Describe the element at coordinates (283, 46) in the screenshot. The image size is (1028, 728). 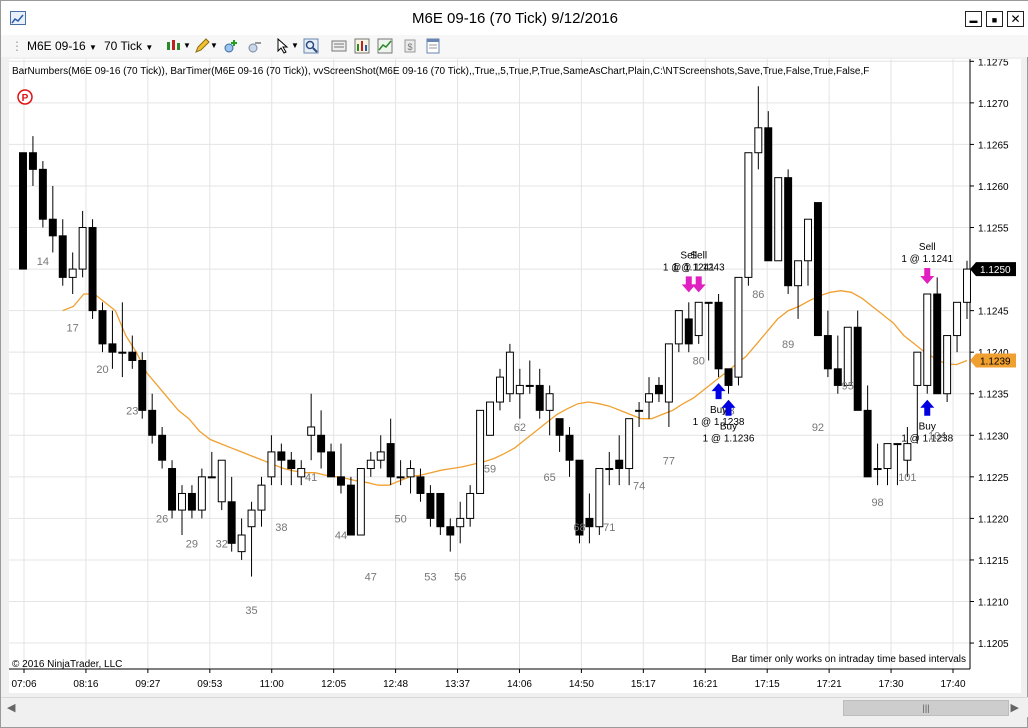
I see `pointer-icon` at that location.